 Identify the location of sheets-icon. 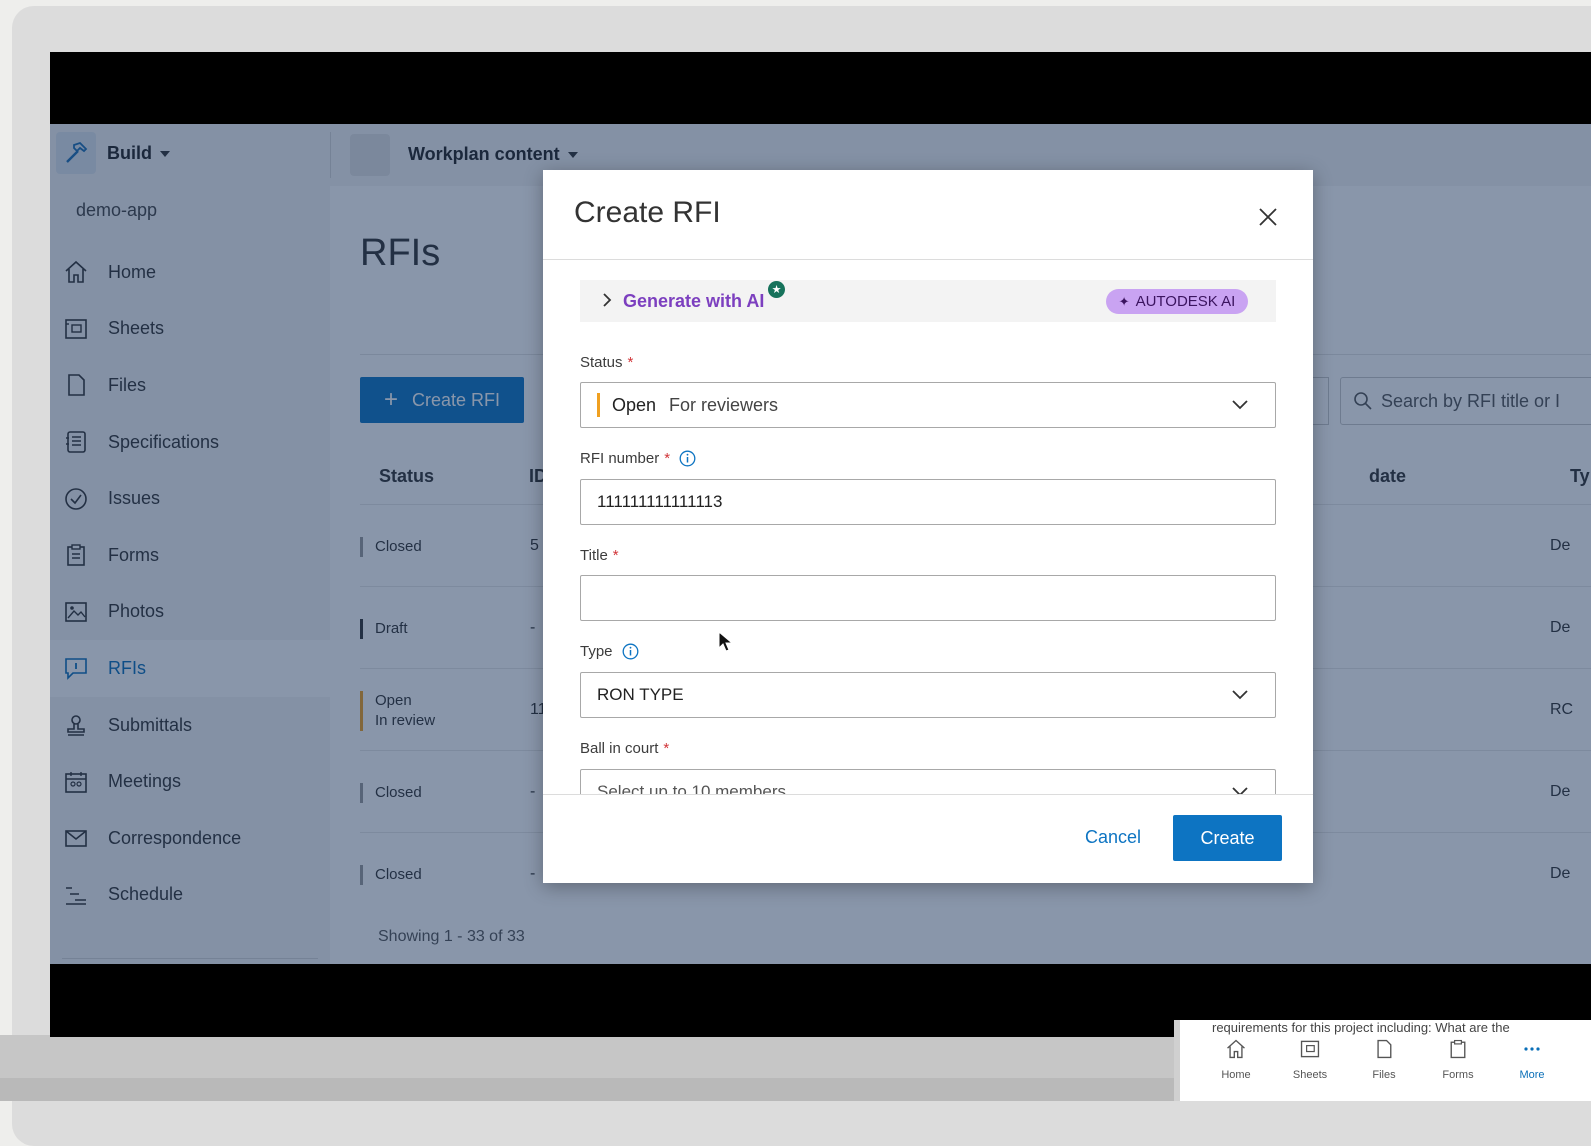
(1310, 1049).